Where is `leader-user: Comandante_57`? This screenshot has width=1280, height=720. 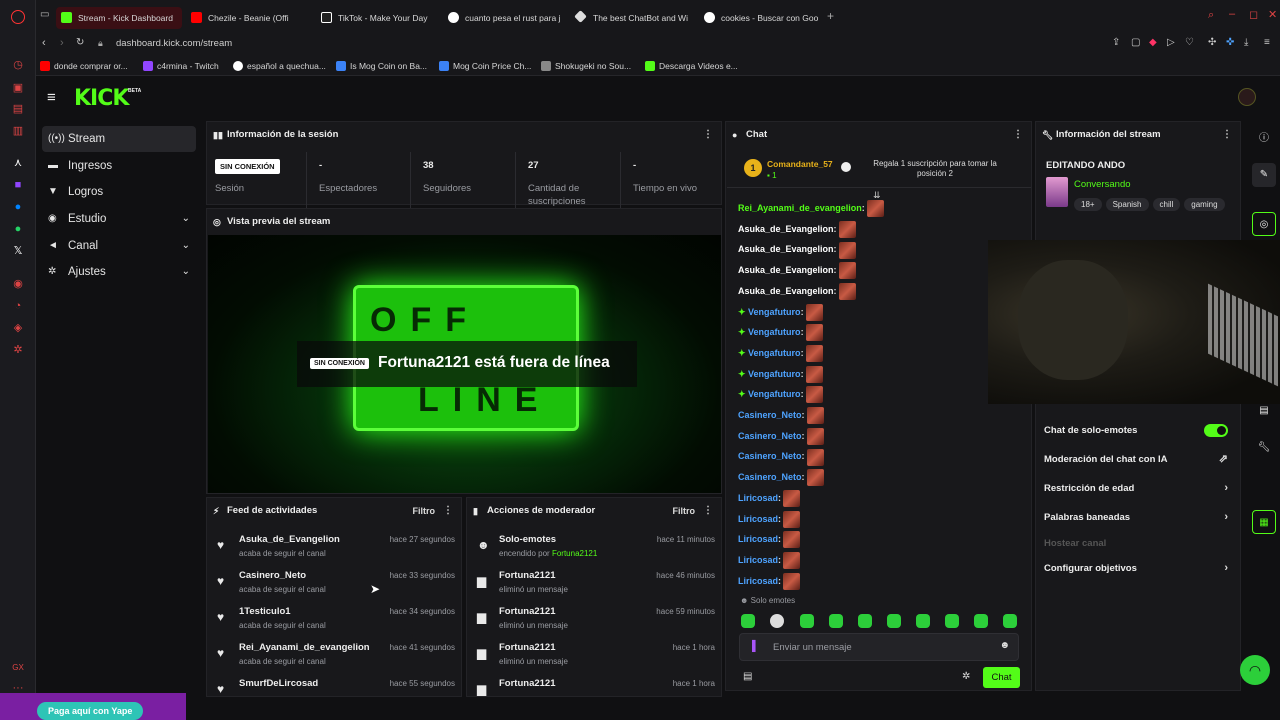
leader-user: Comandante_57 is located at coordinates (800, 164).